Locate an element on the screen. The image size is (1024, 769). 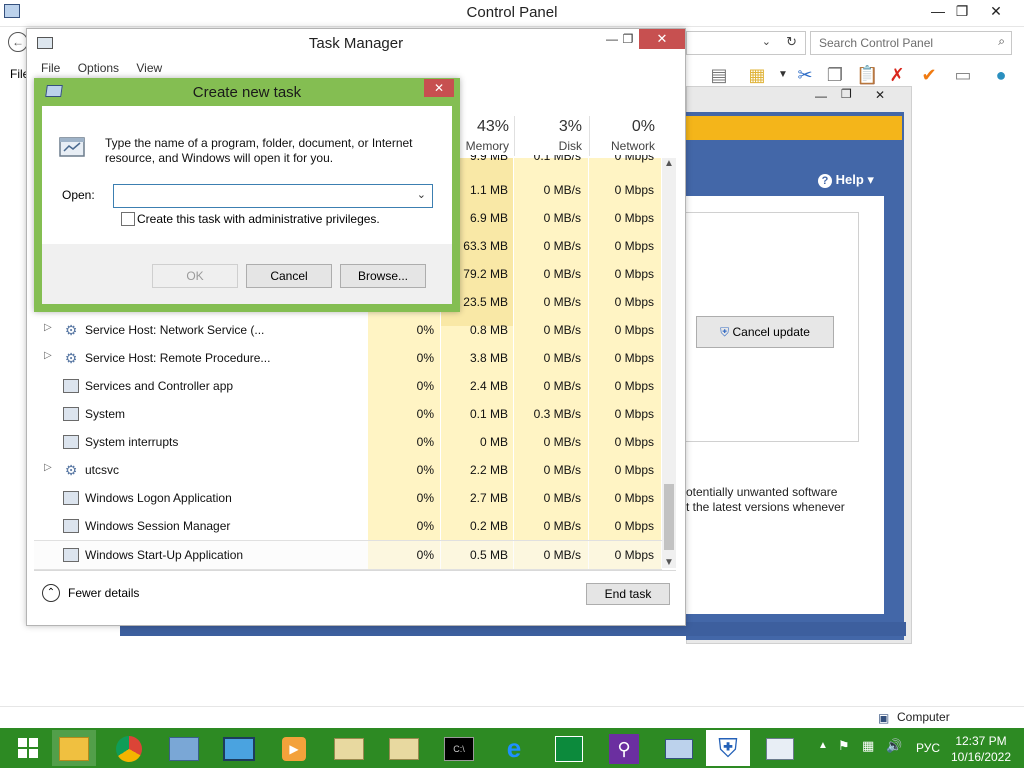
language-indicator: РУС is located at coordinates (928, 748).